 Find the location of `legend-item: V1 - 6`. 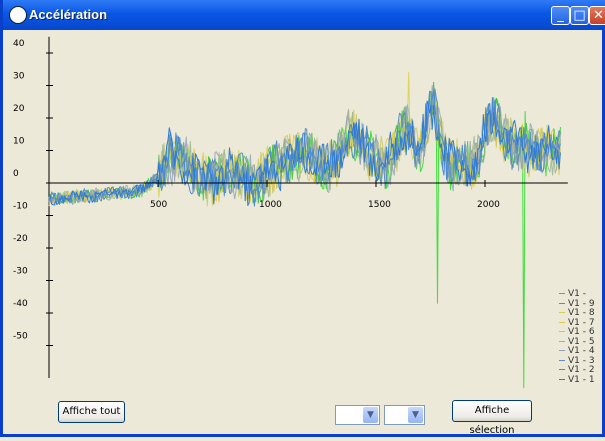

legend-item: V1 - 6 is located at coordinates (577, 332).